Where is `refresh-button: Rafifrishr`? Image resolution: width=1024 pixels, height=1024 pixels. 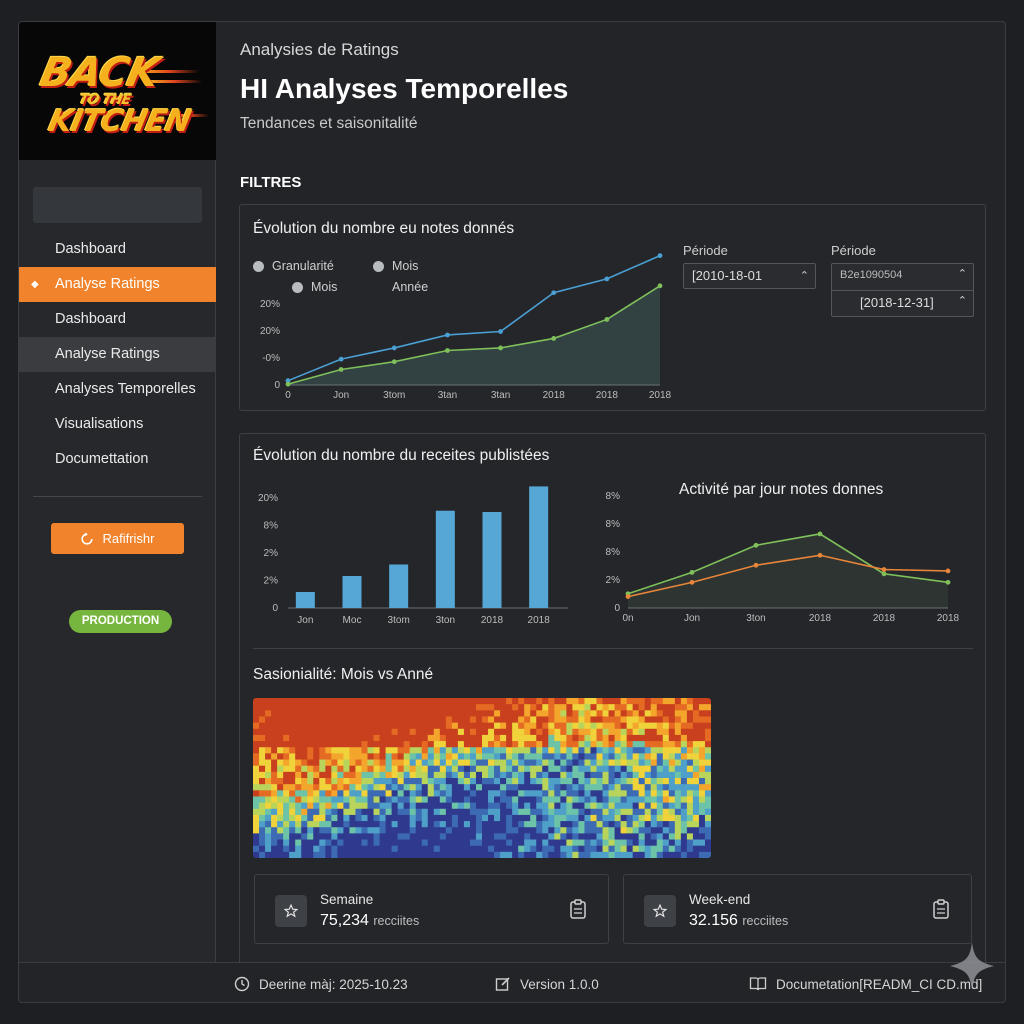
refresh-button: Rafifrishr is located at coordinates (117, 538).